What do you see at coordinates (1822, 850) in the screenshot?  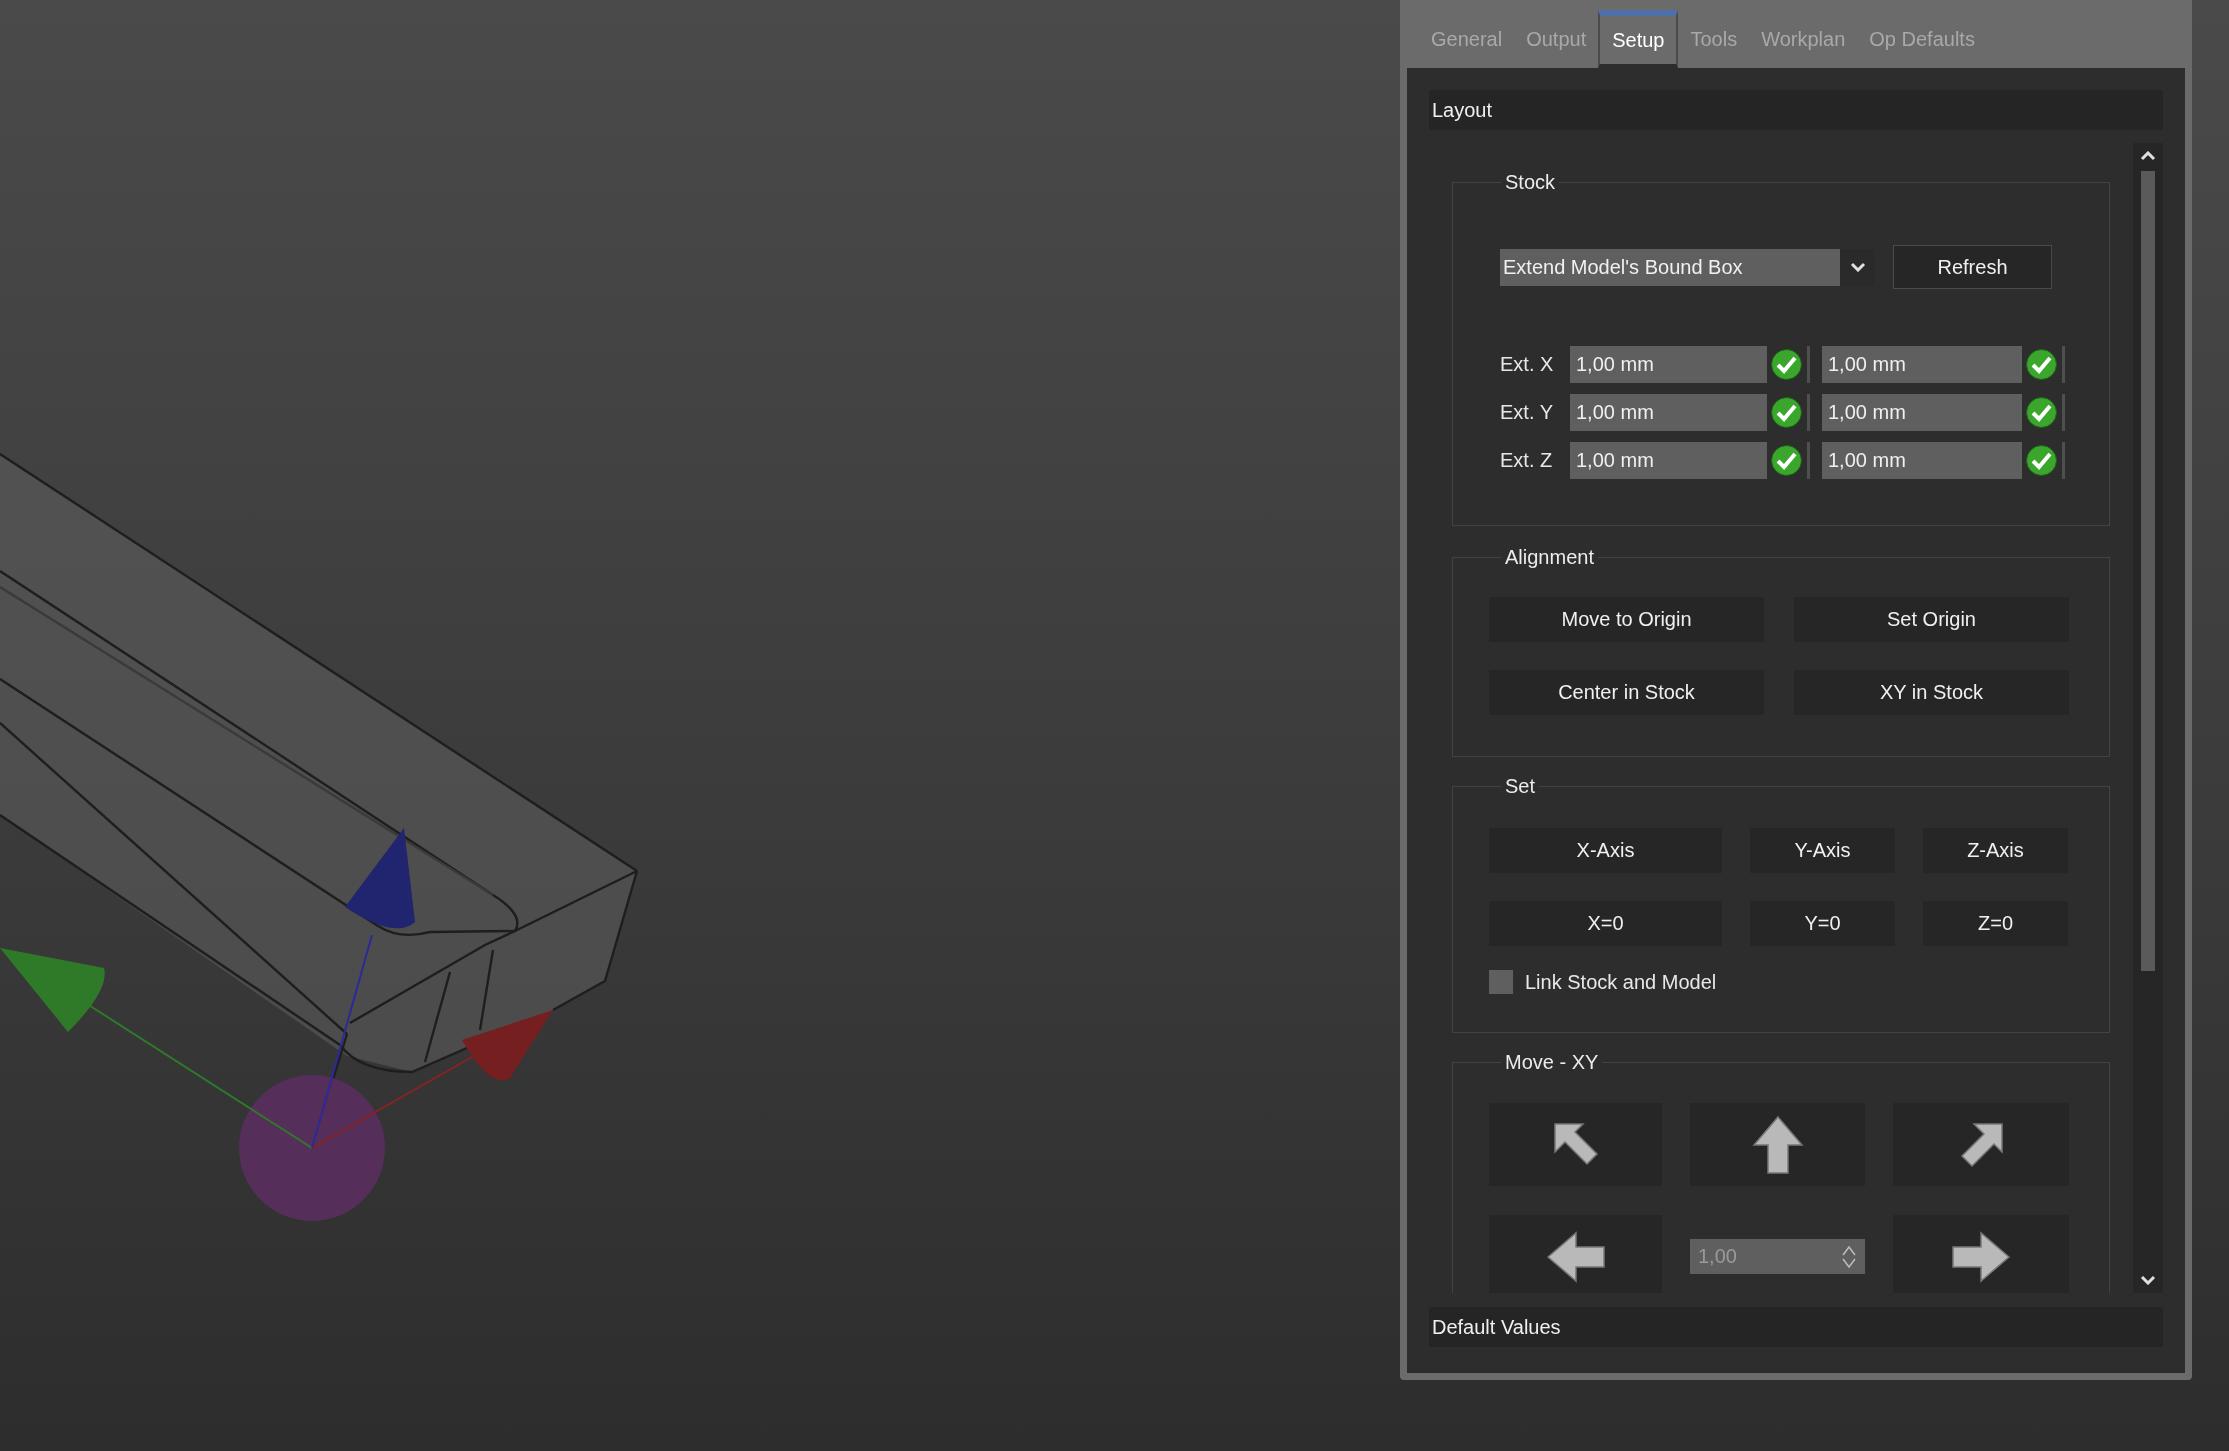 I see `action-button: Y-Axis` at bounding box center [1822, 850].